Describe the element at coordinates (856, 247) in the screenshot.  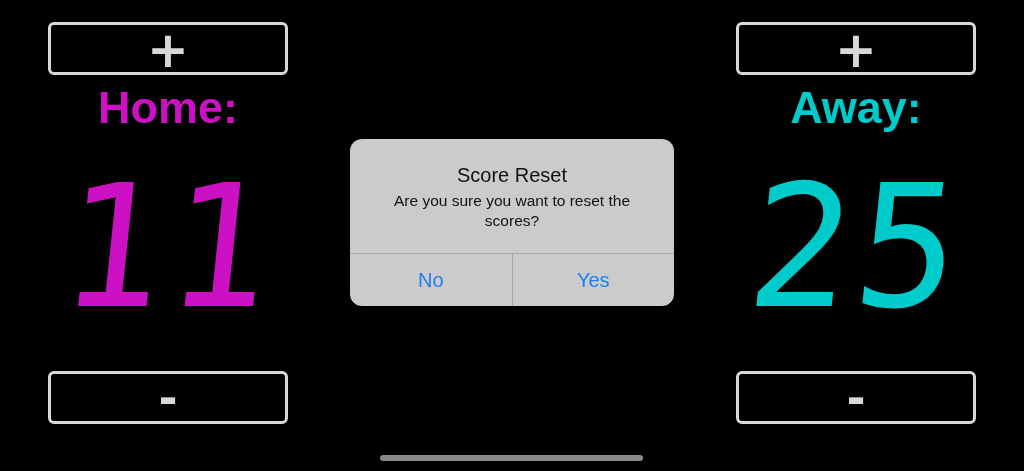
I see `score-display: 25` at that location.